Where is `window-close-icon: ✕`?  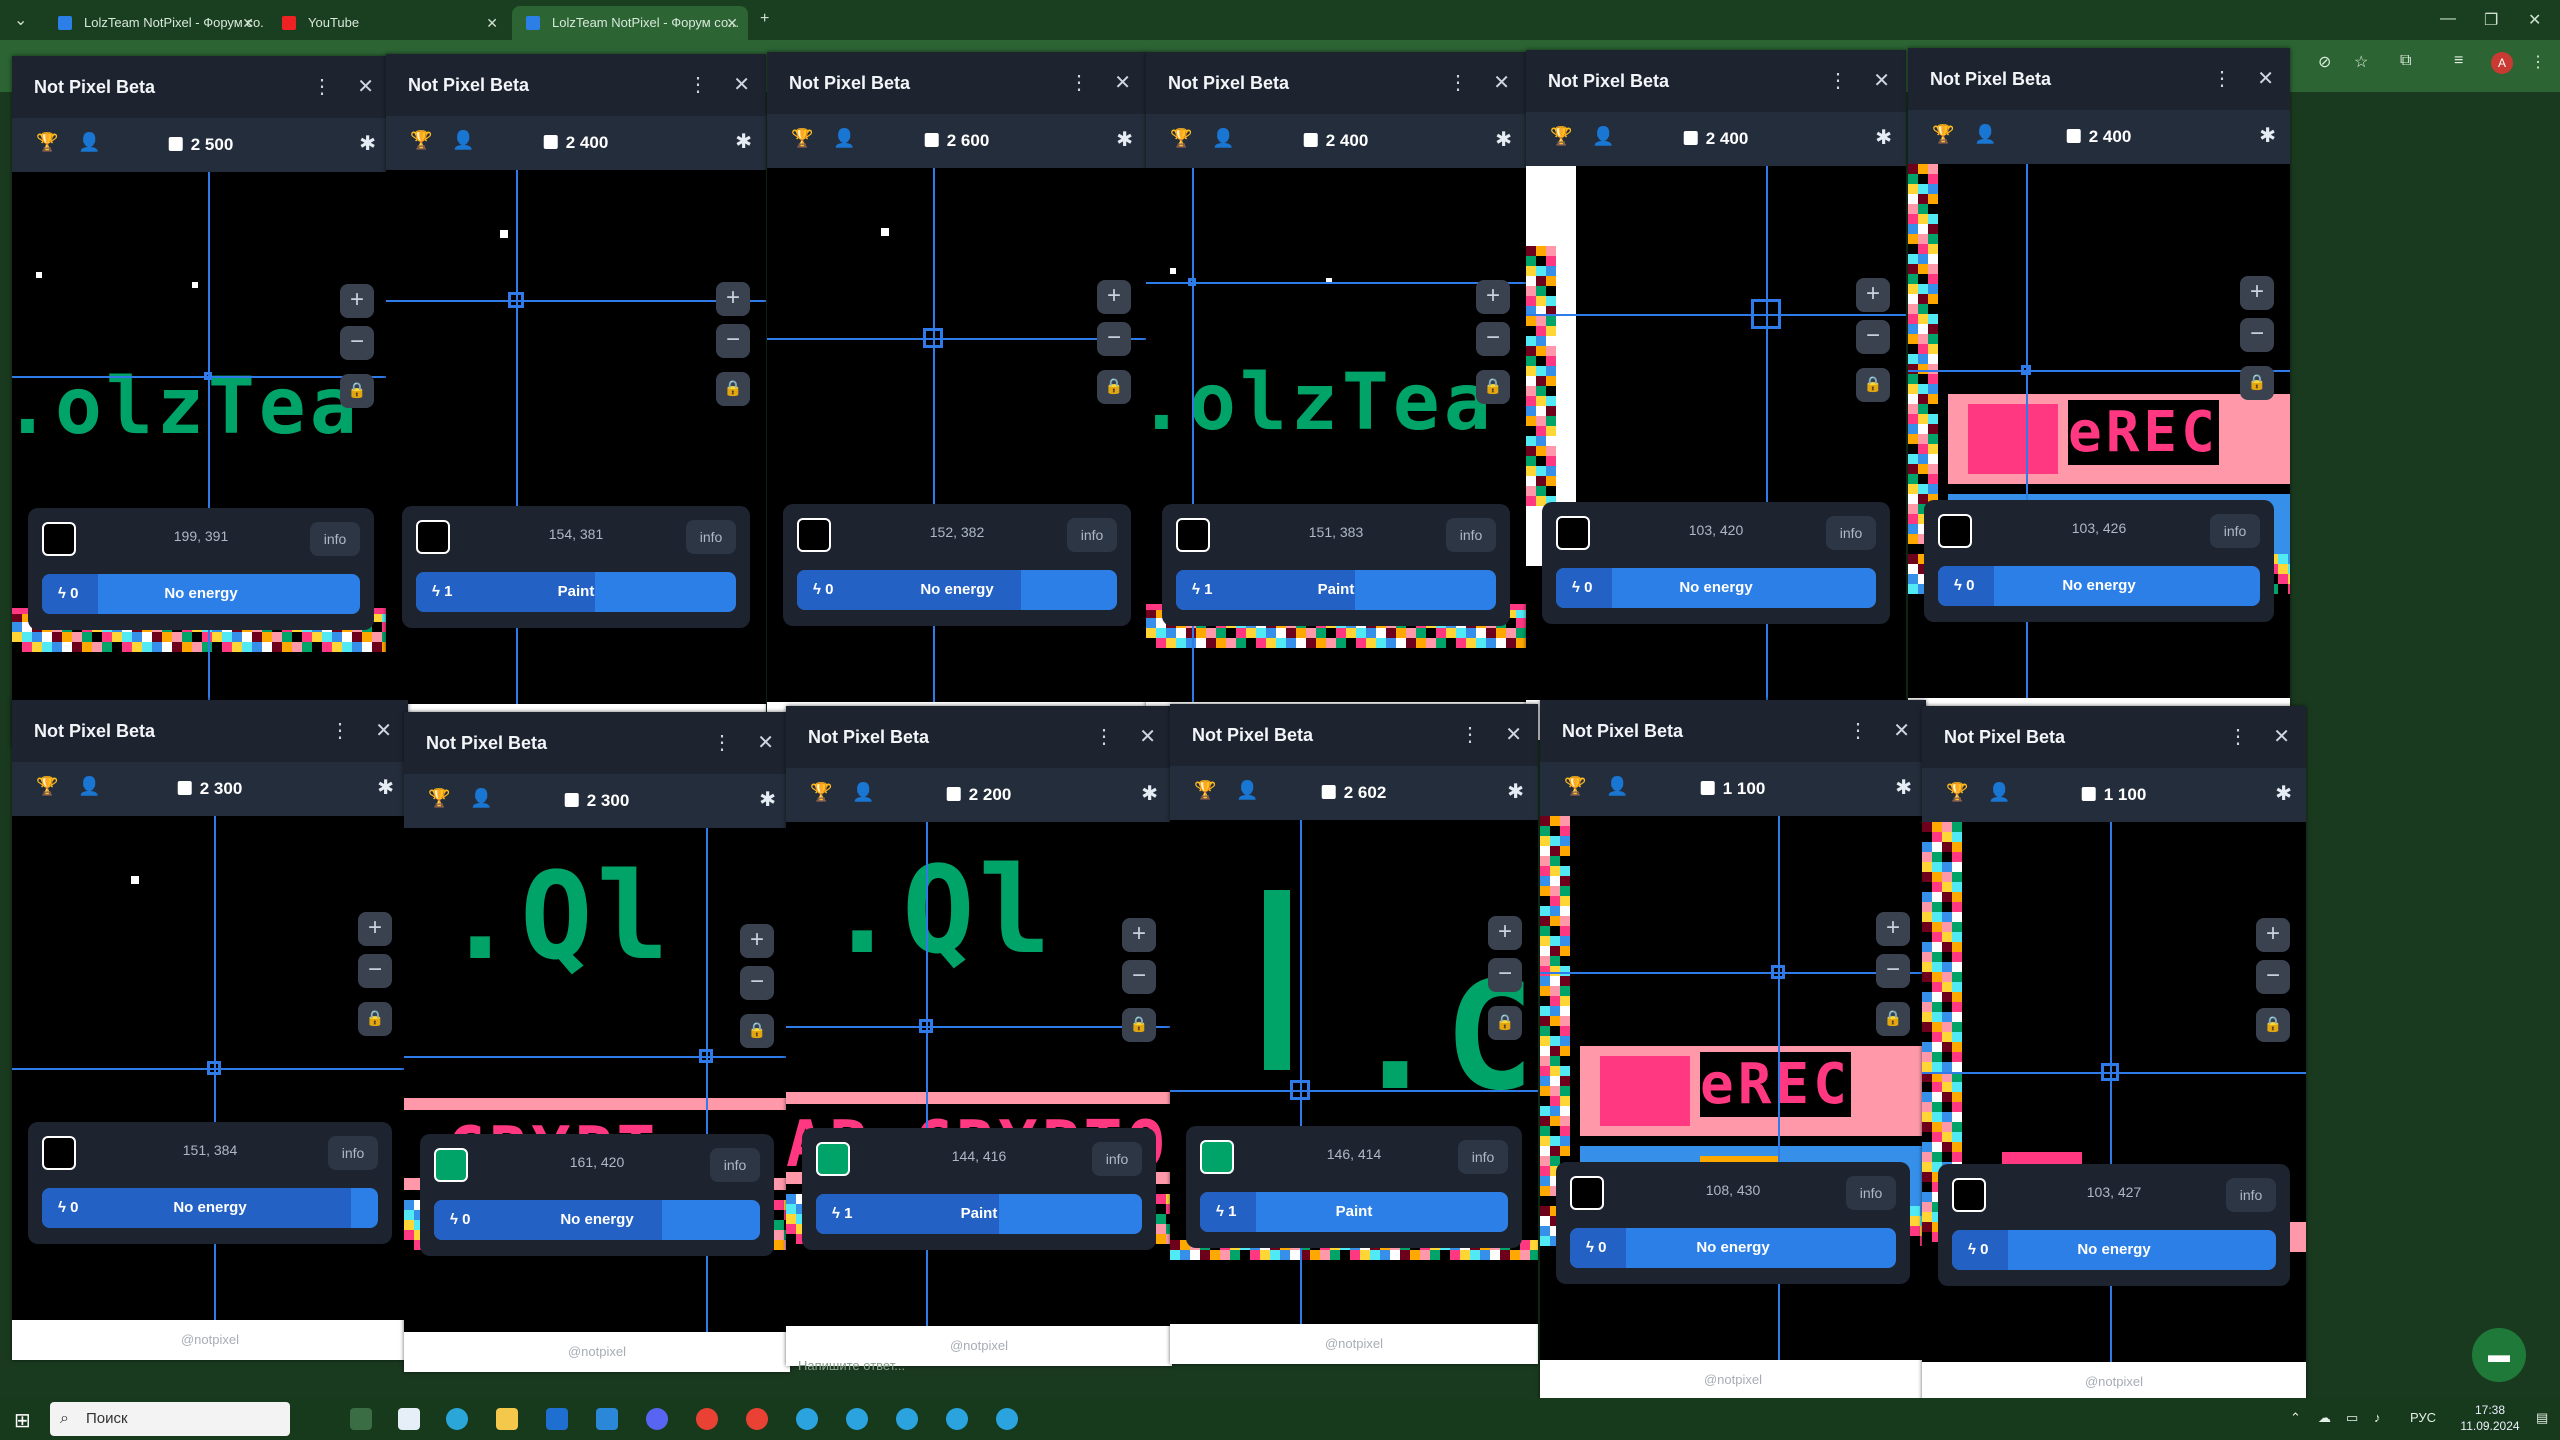
window-close-icon: ✕ is located at coordinates (2534, 20).